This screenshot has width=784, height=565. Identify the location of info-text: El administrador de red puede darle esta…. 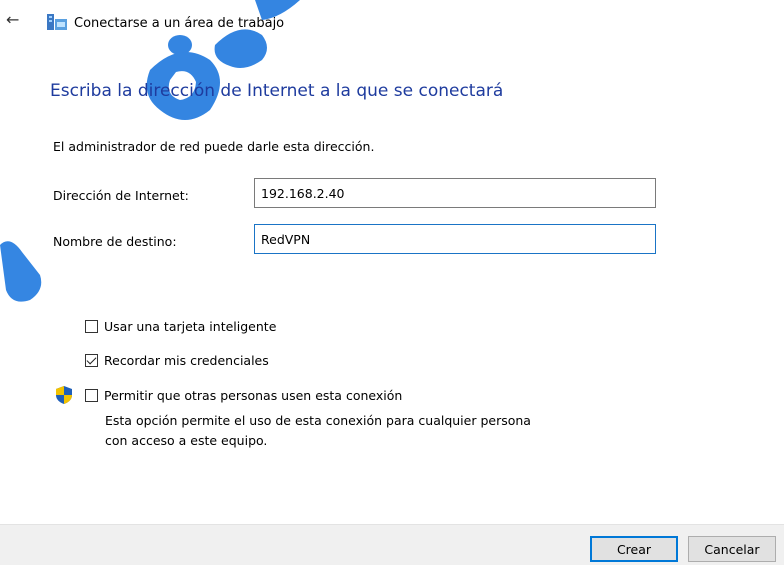
(214, 146).